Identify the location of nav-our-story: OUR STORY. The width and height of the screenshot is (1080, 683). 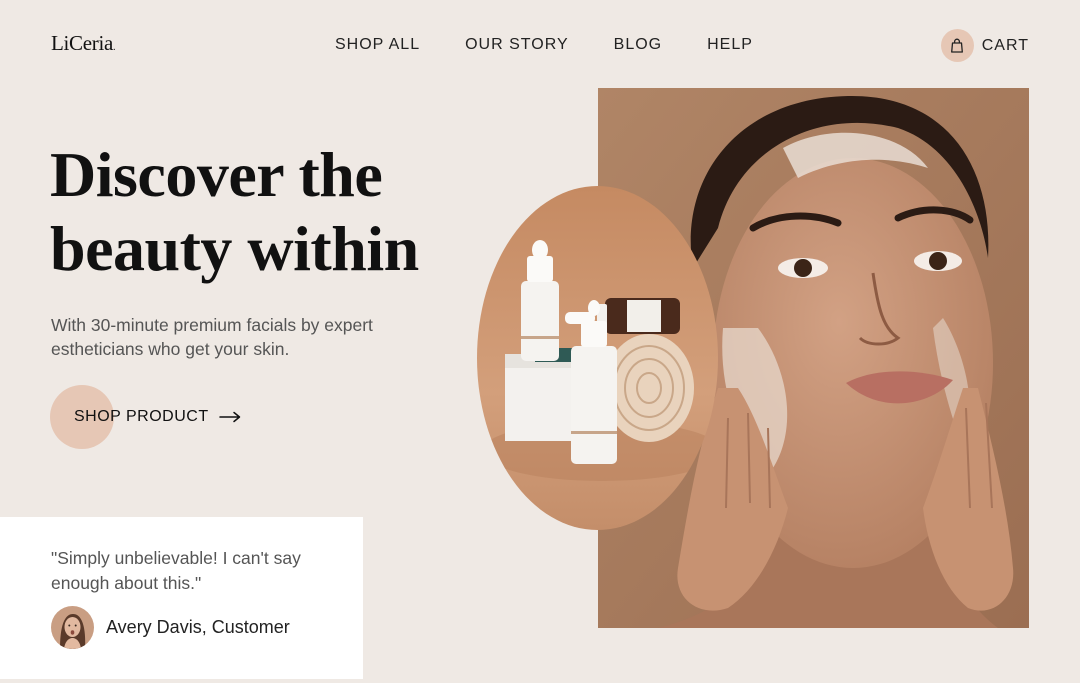
(517, 45).